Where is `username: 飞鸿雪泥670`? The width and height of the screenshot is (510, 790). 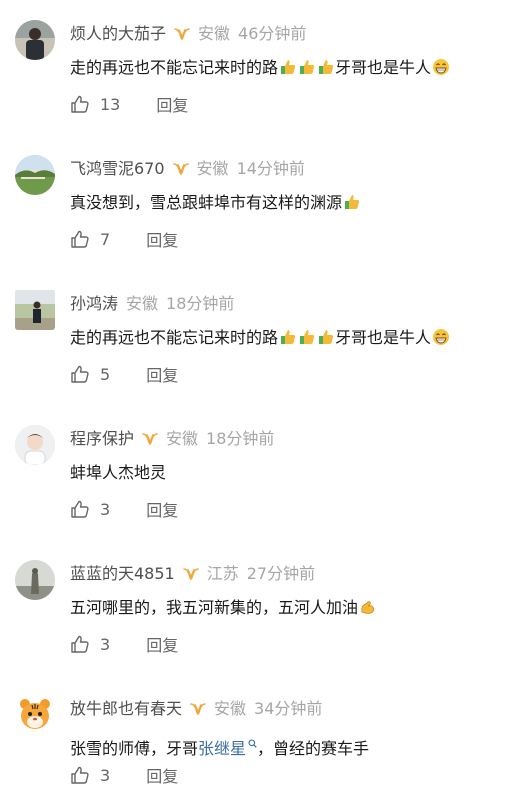
username: 飞鸿雪泥670 is located at coordinates (117, 169).